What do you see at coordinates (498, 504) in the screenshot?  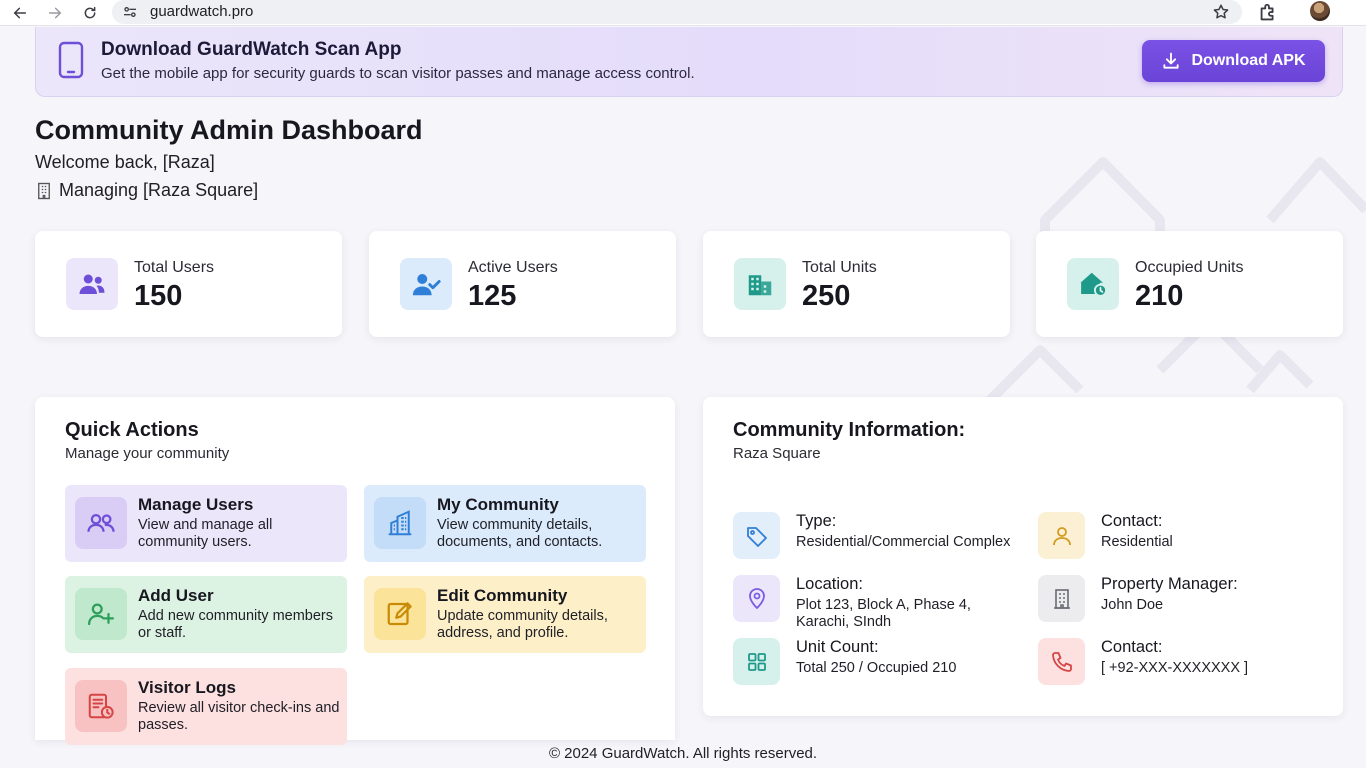 I see `action-title: My Community` at bounding box center [498, 504].